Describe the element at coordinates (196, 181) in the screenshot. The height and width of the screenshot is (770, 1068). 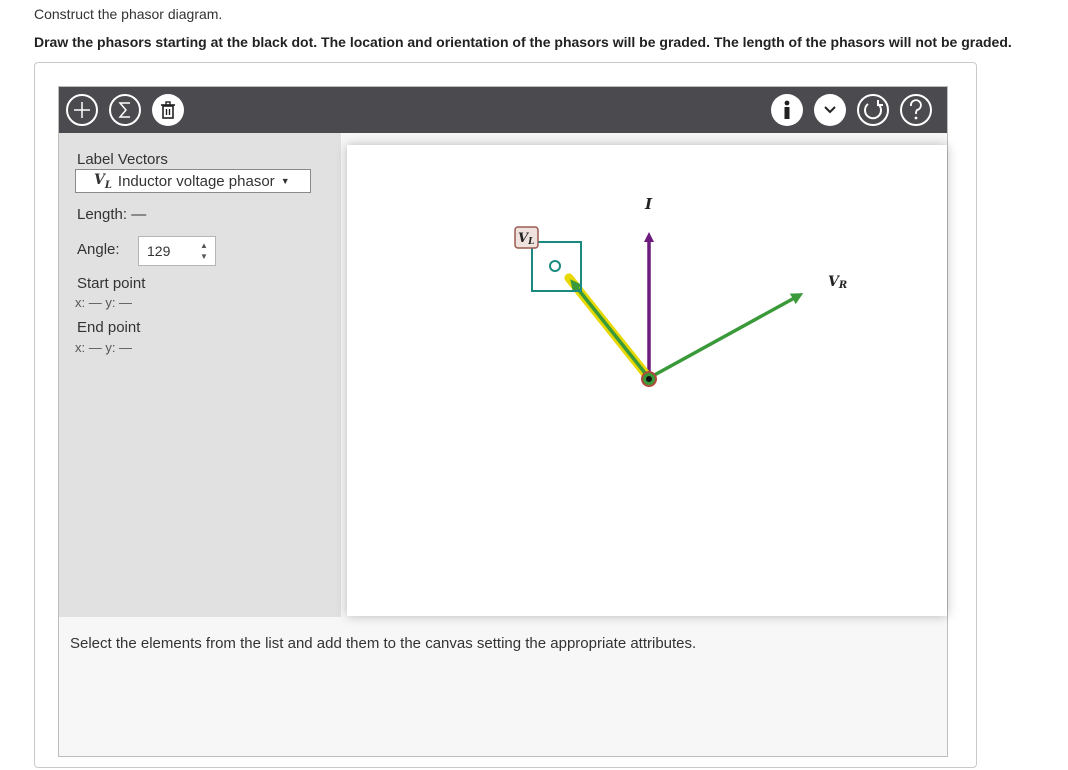
I see `vector-label-text: Inductor voltage phasor` at that location.